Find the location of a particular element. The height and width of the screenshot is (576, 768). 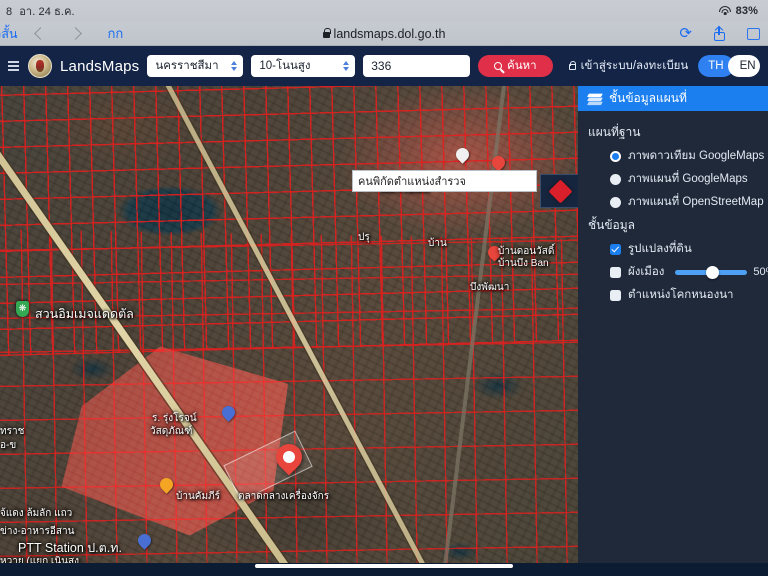

map-type-diamond-icon is located at coordinates (560, 191).